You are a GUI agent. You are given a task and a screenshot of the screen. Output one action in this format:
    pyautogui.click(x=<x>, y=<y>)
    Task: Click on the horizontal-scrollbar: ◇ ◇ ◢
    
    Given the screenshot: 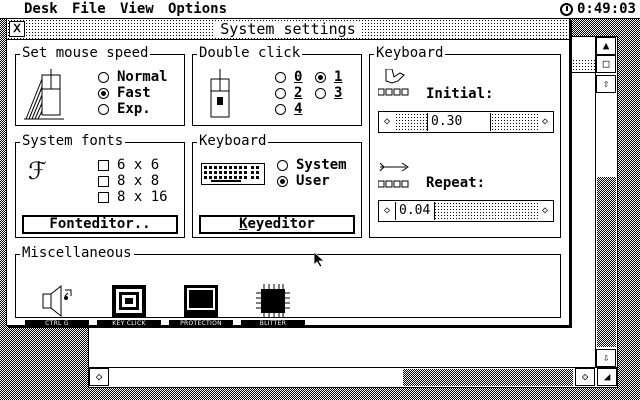 What is the action you would take?
    pyautogui.click(x=353, y=377)
    